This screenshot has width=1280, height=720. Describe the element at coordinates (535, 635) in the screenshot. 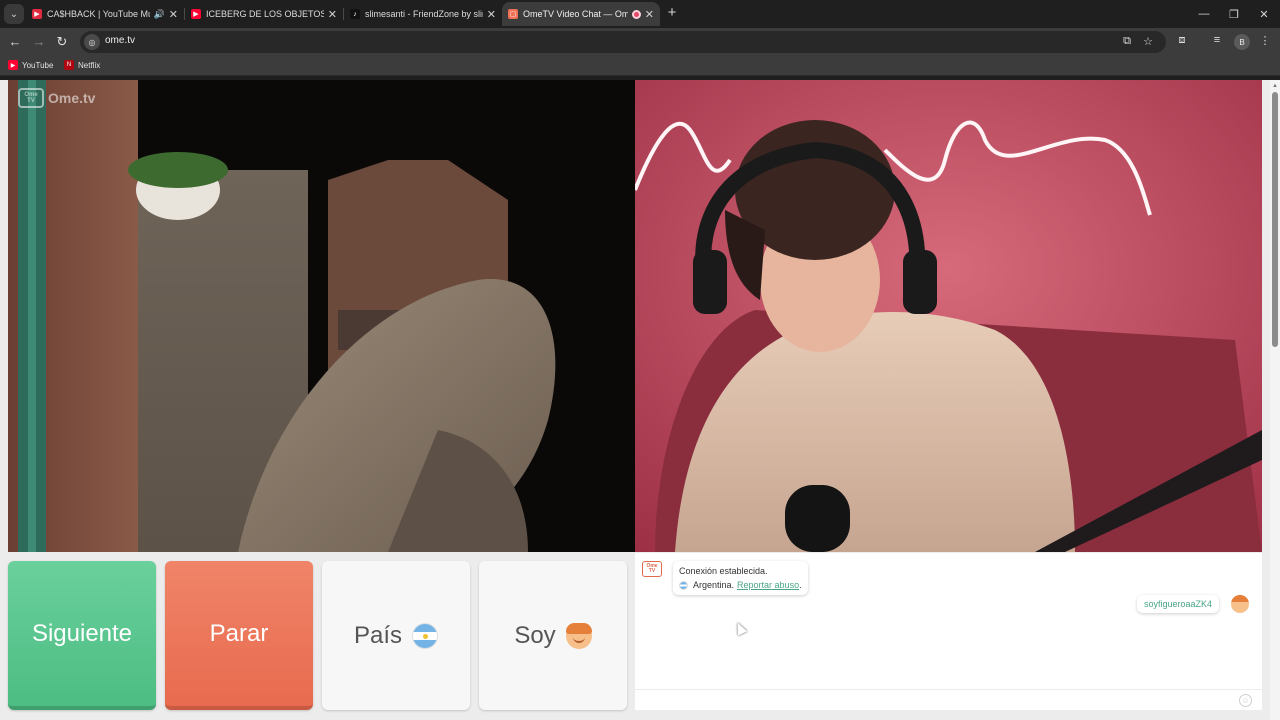

I see `gender-button-label: Soy` at that location.